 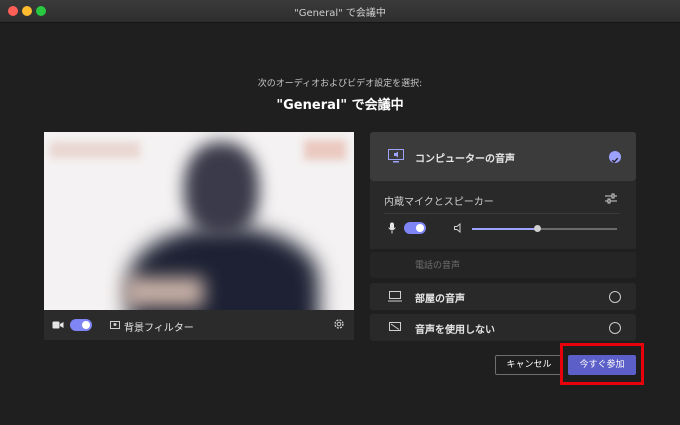 I want to click on divider, so click(x=502, y=213).